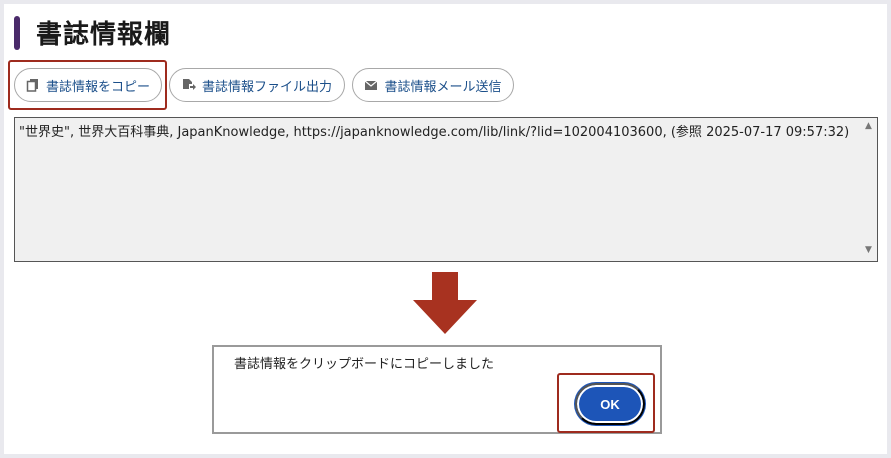 The image size is (891, 458). I want to click on copy-citation-button: 書誌情報をコピー, so click(88, 85).